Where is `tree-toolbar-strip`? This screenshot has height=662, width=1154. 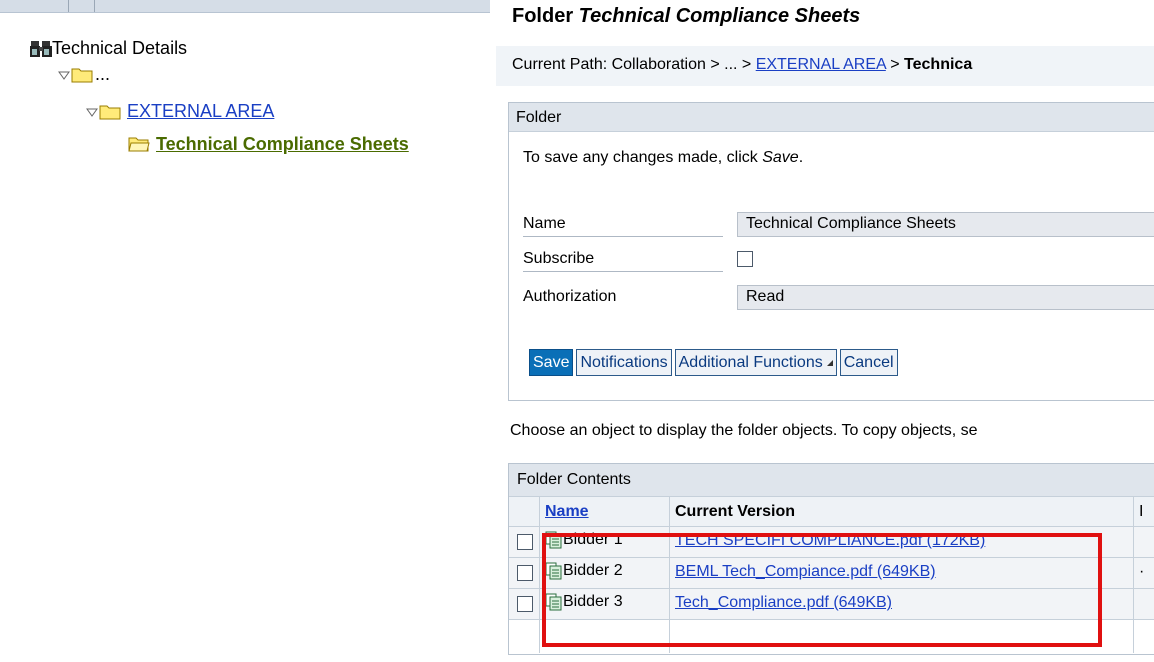 tree-toolbar-strip is located at coordinates (245, 6).